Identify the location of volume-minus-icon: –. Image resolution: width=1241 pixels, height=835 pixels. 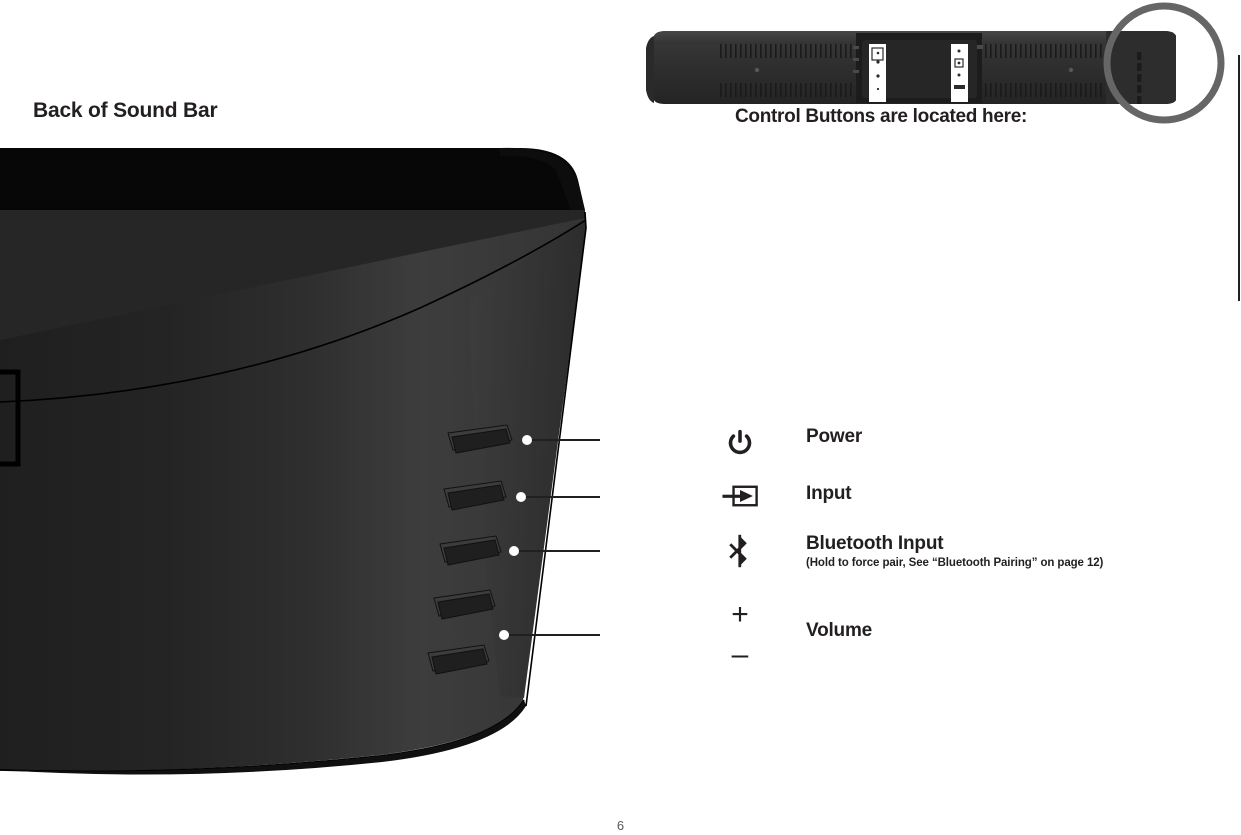
(740, 654).